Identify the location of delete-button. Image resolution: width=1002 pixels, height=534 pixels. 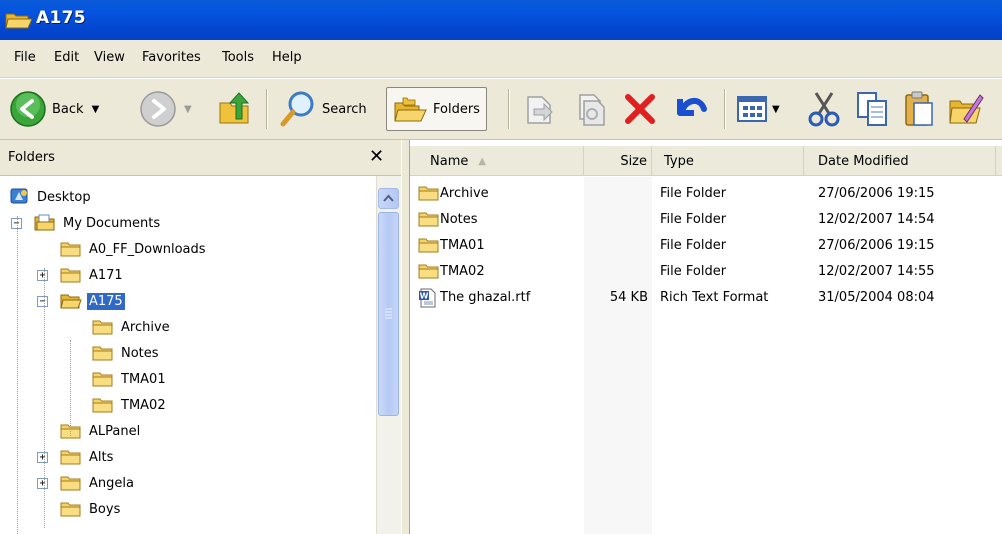
(640, 109).